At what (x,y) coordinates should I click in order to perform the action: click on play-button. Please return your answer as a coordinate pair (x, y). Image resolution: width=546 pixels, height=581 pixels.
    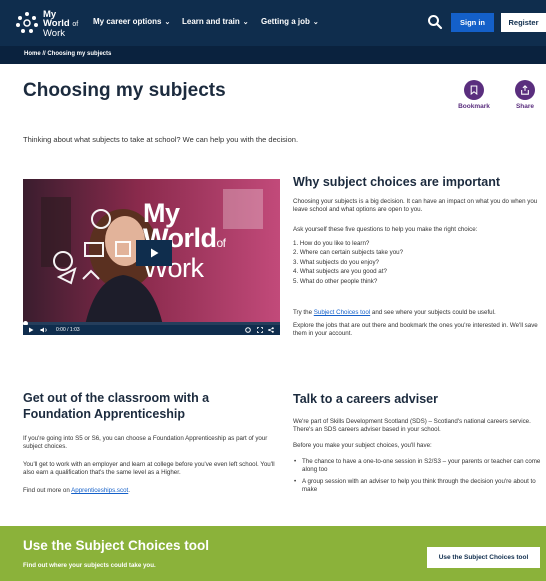
    Looking at the image, I should click on (154, 253).